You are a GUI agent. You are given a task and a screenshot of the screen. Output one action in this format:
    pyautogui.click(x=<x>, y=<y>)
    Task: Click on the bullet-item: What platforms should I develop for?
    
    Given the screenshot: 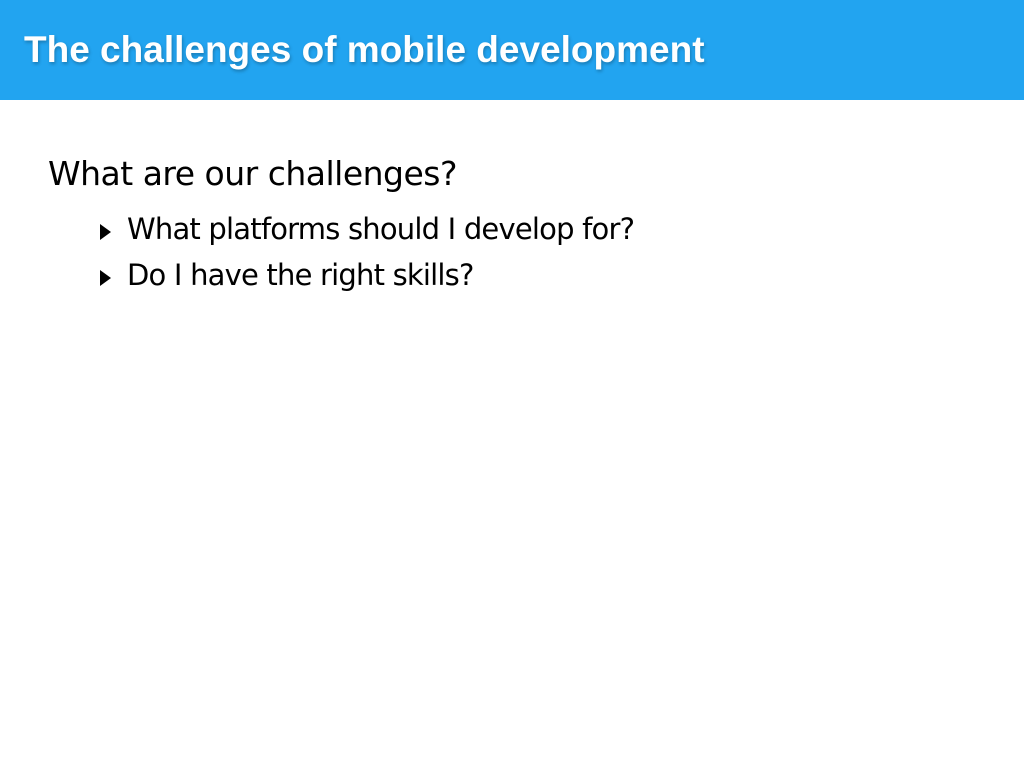 What is the action you would take?
    pyautogui.click(x=562, y=229)
    